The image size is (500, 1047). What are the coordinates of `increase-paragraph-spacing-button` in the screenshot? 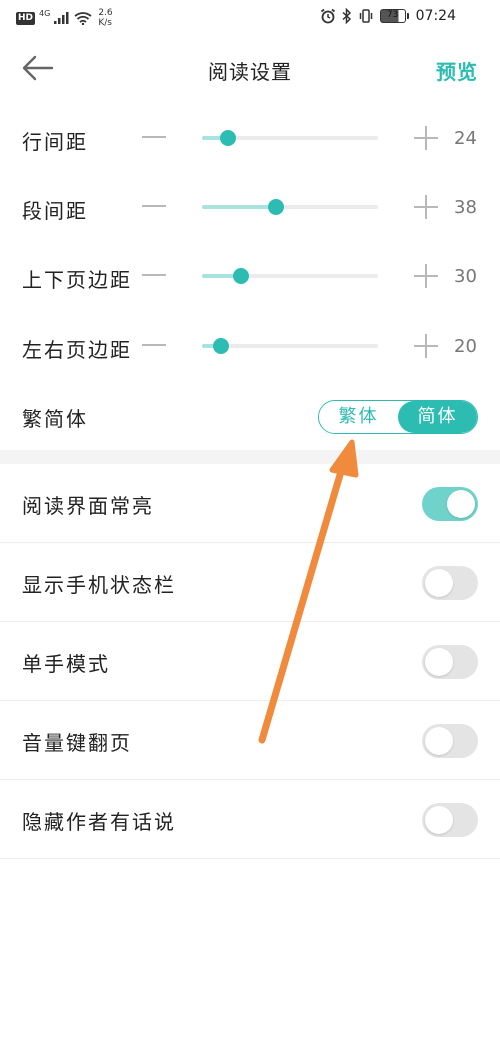 It's located at (426, 207).